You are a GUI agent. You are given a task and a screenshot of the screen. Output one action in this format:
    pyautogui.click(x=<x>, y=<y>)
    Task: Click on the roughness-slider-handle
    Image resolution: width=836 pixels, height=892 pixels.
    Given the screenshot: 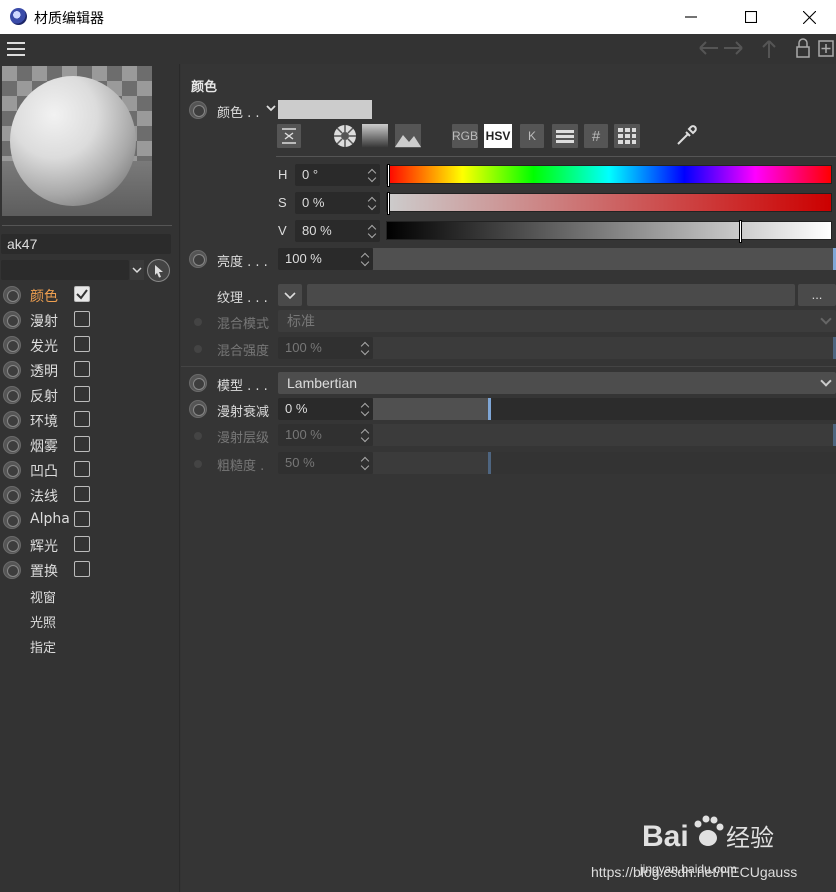 What is the action you would take?
    pyautogui.click(x=489, y=463)
    